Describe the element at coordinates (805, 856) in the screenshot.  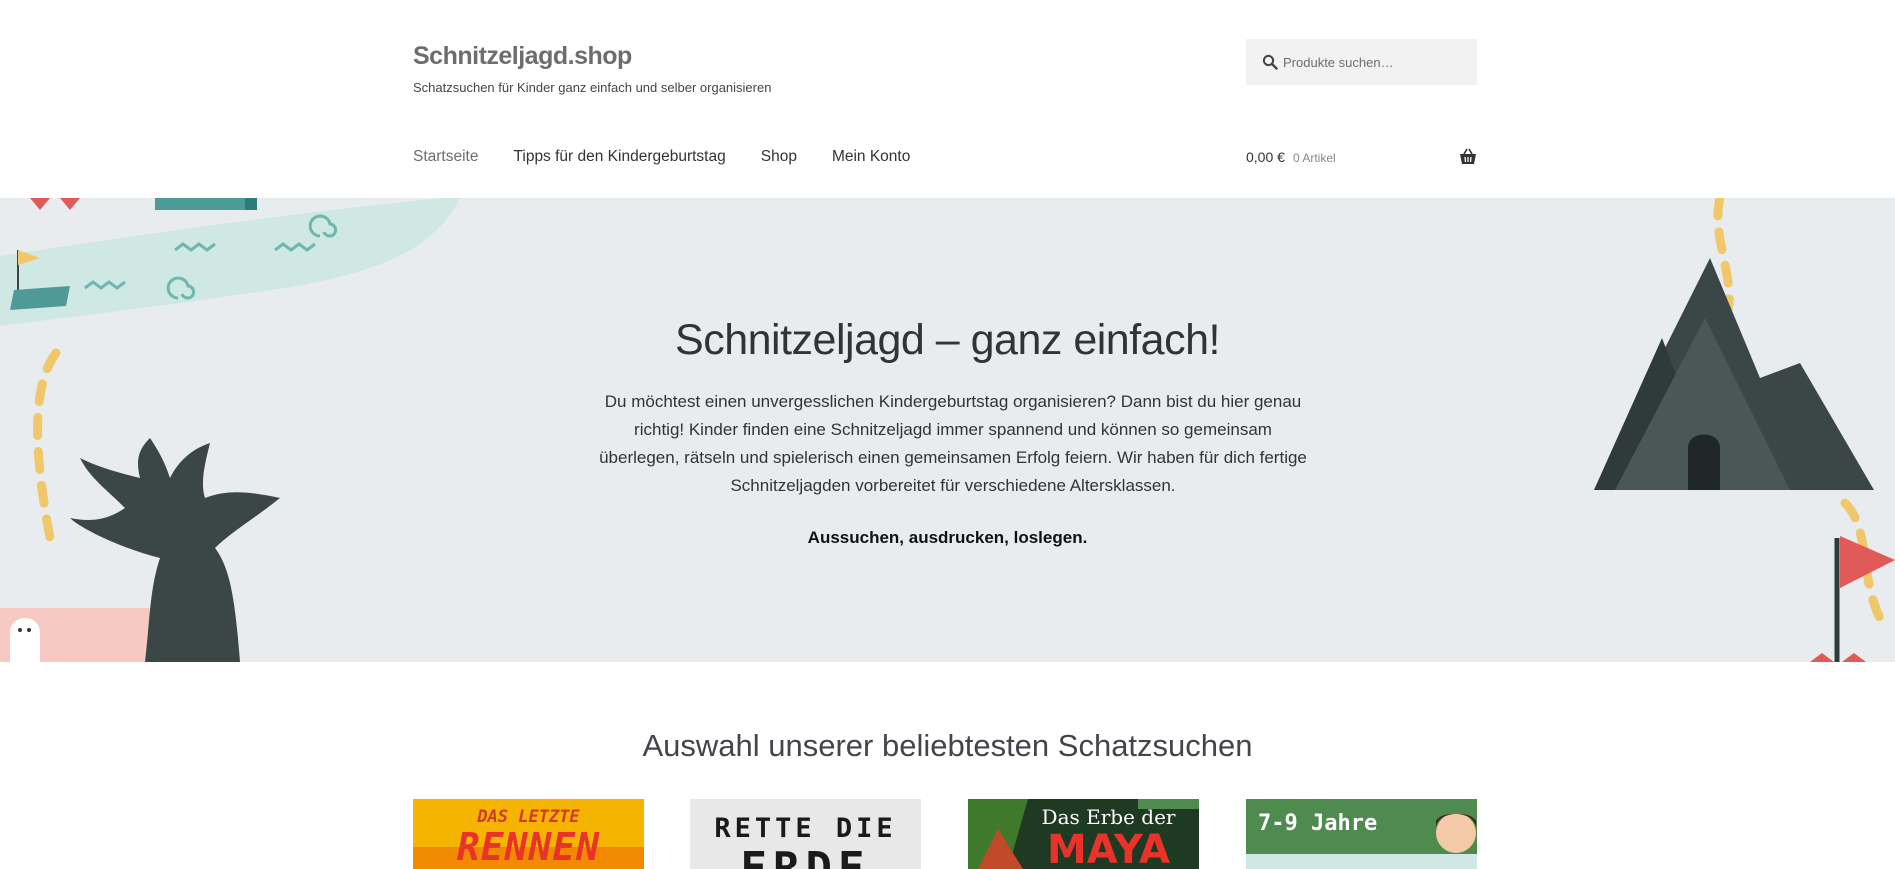
I see `product-title-line2: ERDE` at that location.